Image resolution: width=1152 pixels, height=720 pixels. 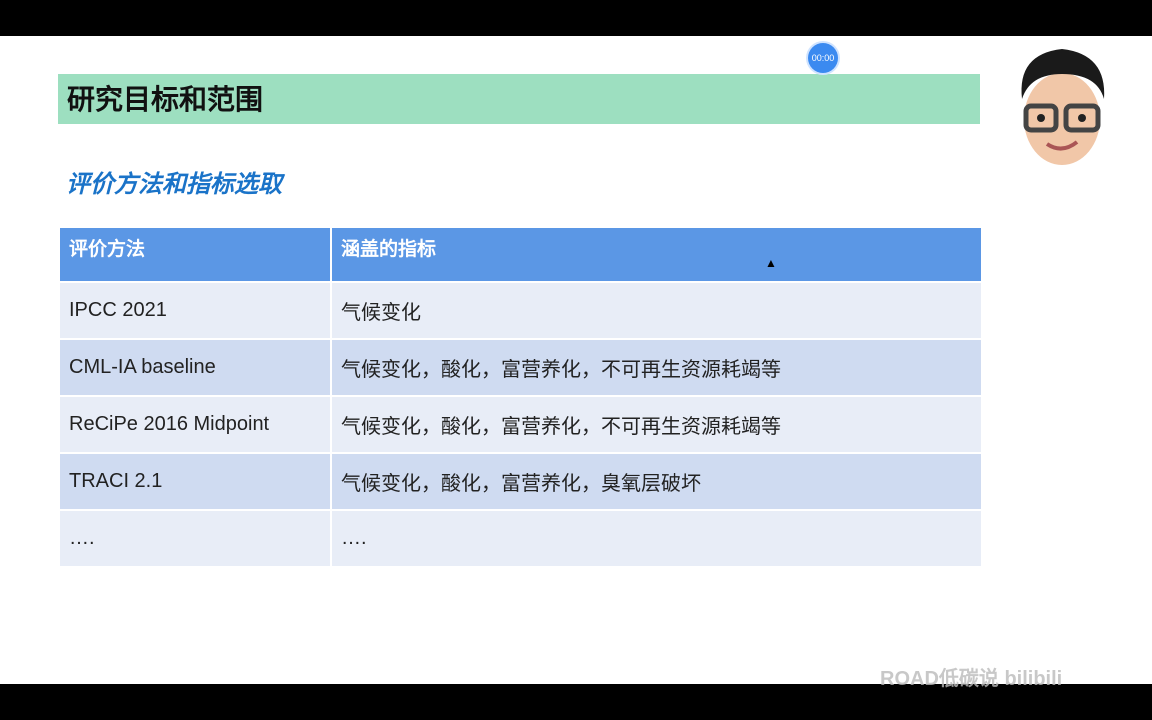 I want to click on table-header-row: 评价方法 涵盖的指标, so click(x=520, y=254).